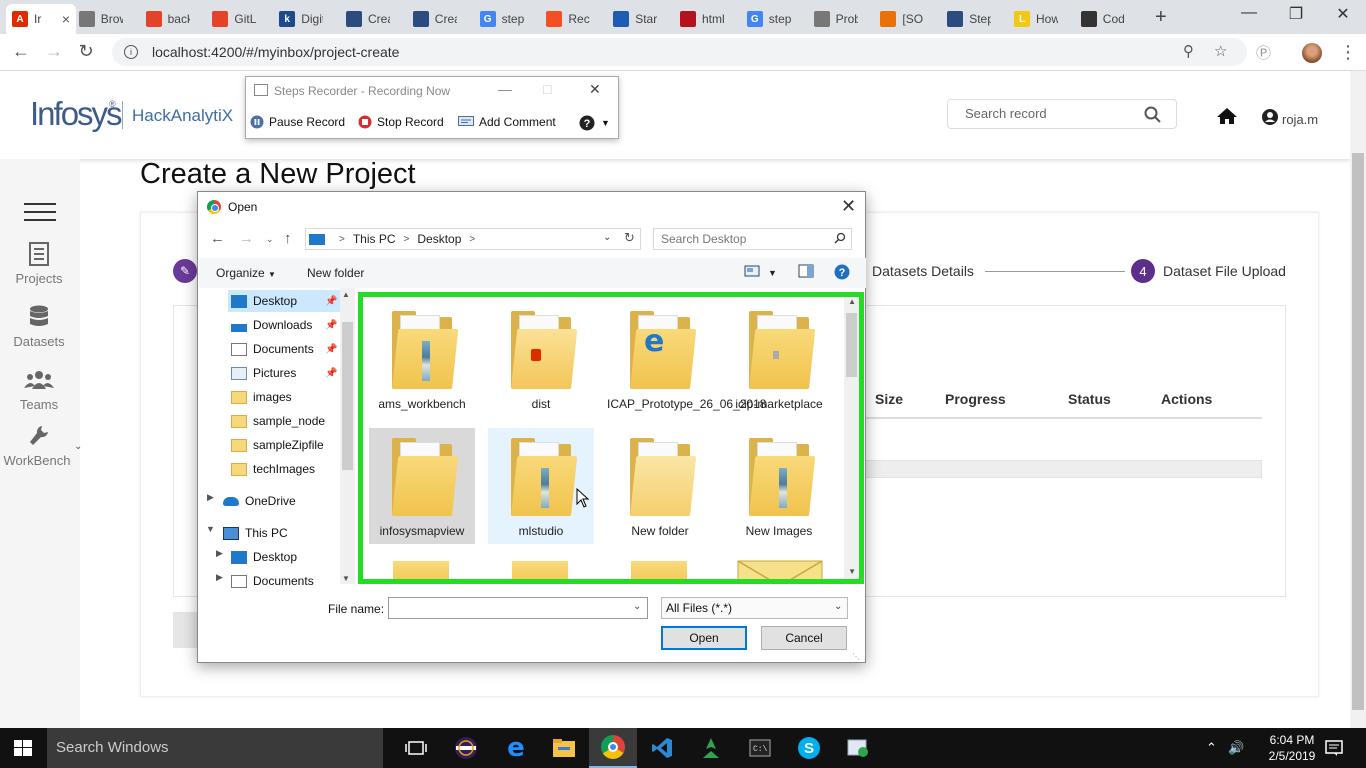  I want to click on new-folder-button: New folder, so click(335, 273).